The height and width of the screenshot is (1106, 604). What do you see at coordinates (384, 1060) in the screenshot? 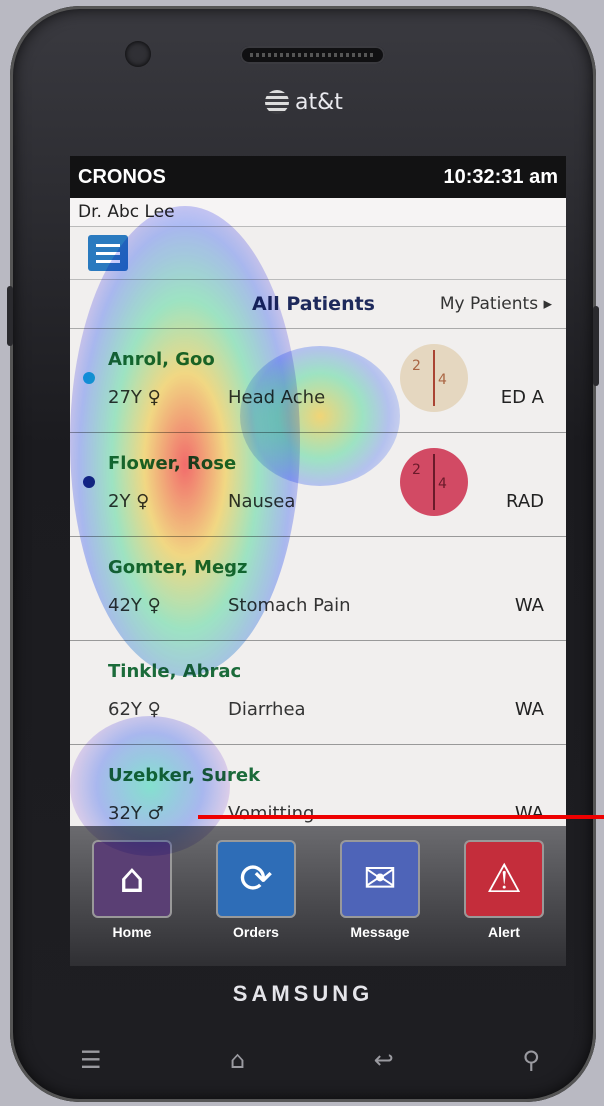
I see `back-key-icon: ↩` at bounding box center [384, 1060].